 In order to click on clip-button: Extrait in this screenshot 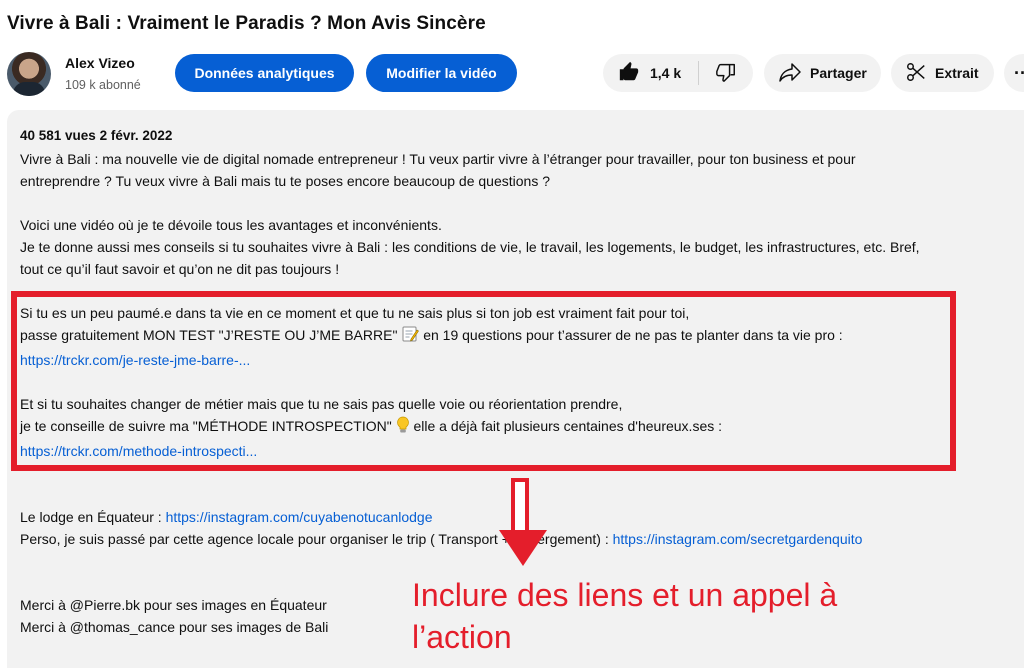, I will do `click(942, 73)`.